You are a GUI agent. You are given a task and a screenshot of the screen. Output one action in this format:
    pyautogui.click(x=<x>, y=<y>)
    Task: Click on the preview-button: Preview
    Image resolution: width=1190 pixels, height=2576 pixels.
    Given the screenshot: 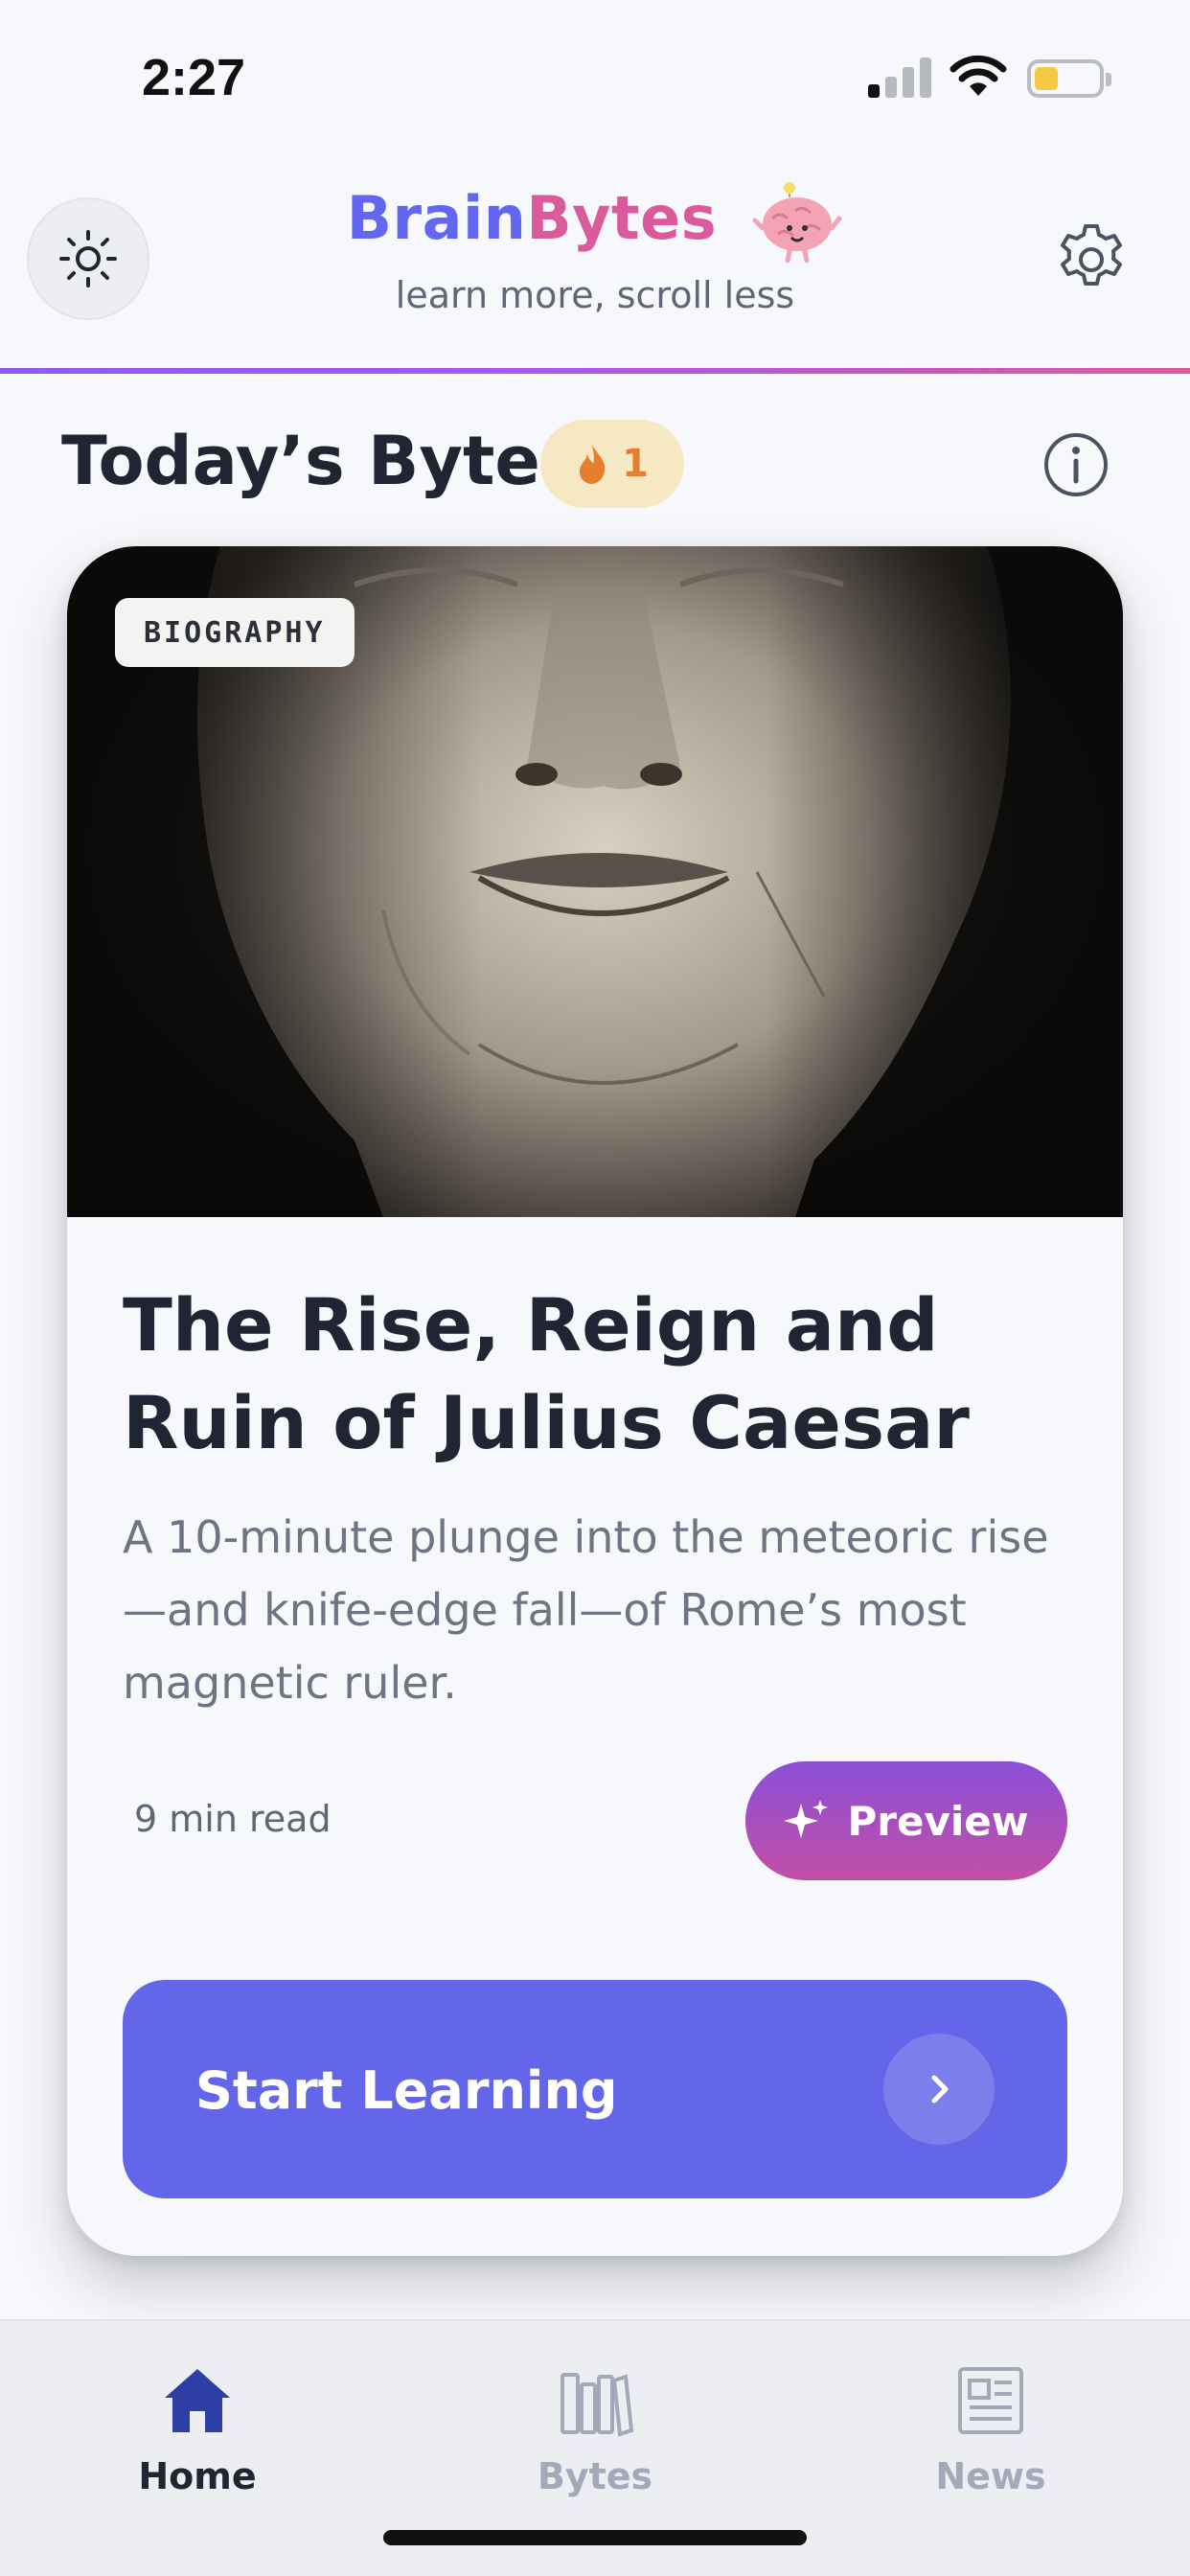 What is the action you would take?
    pyautogui.click(x=906, y=1820)
    